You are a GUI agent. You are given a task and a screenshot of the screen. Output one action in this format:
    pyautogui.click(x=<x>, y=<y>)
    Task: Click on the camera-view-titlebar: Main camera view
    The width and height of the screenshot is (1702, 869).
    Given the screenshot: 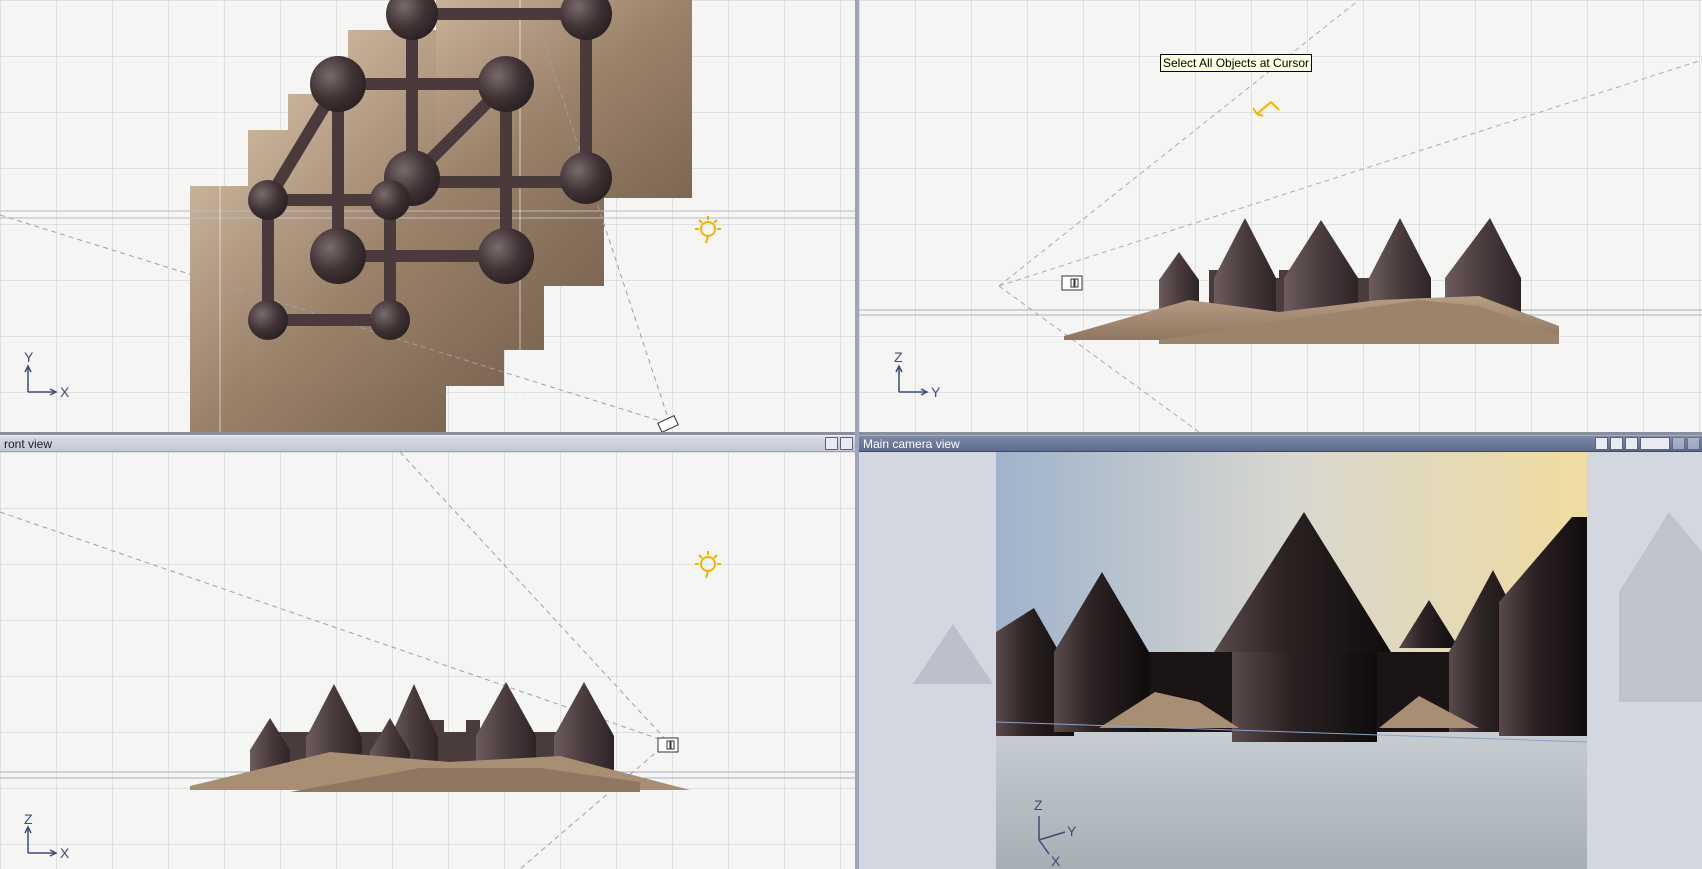 What is the action you would take?
    pyautogui.click(x=1280, y=443)
    